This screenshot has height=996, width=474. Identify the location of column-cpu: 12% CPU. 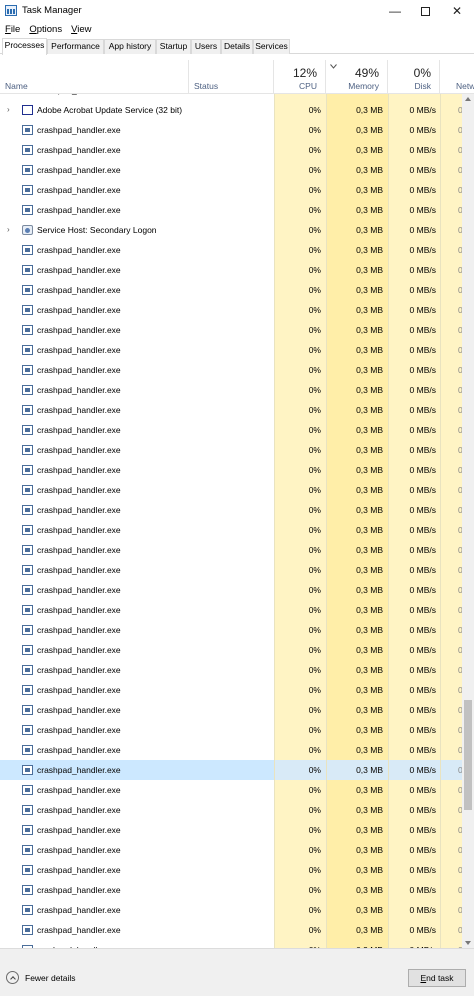
(300, 77).